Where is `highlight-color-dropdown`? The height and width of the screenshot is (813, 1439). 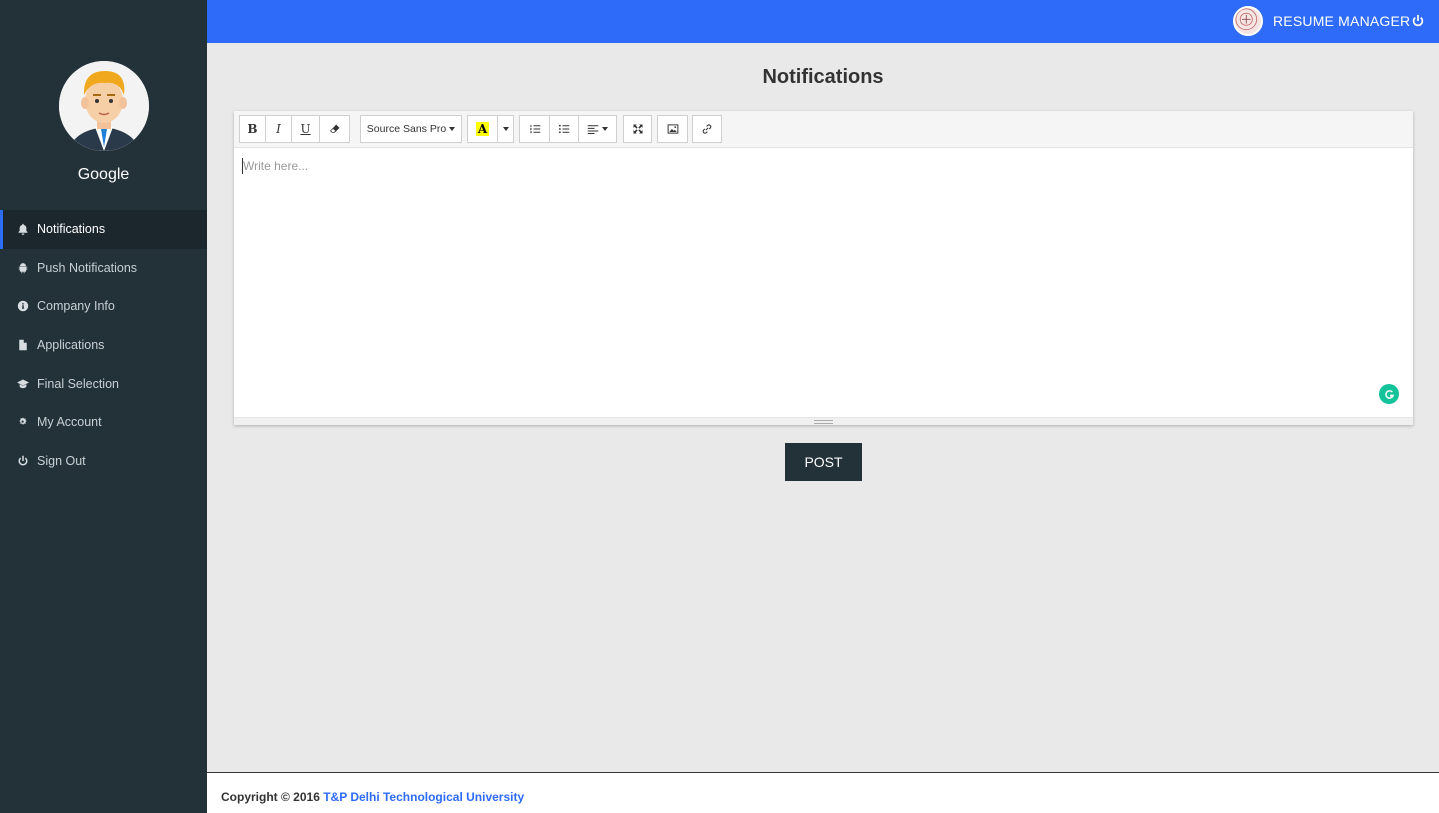
highlight-color-dropdown is located at coordinates (505, 129).